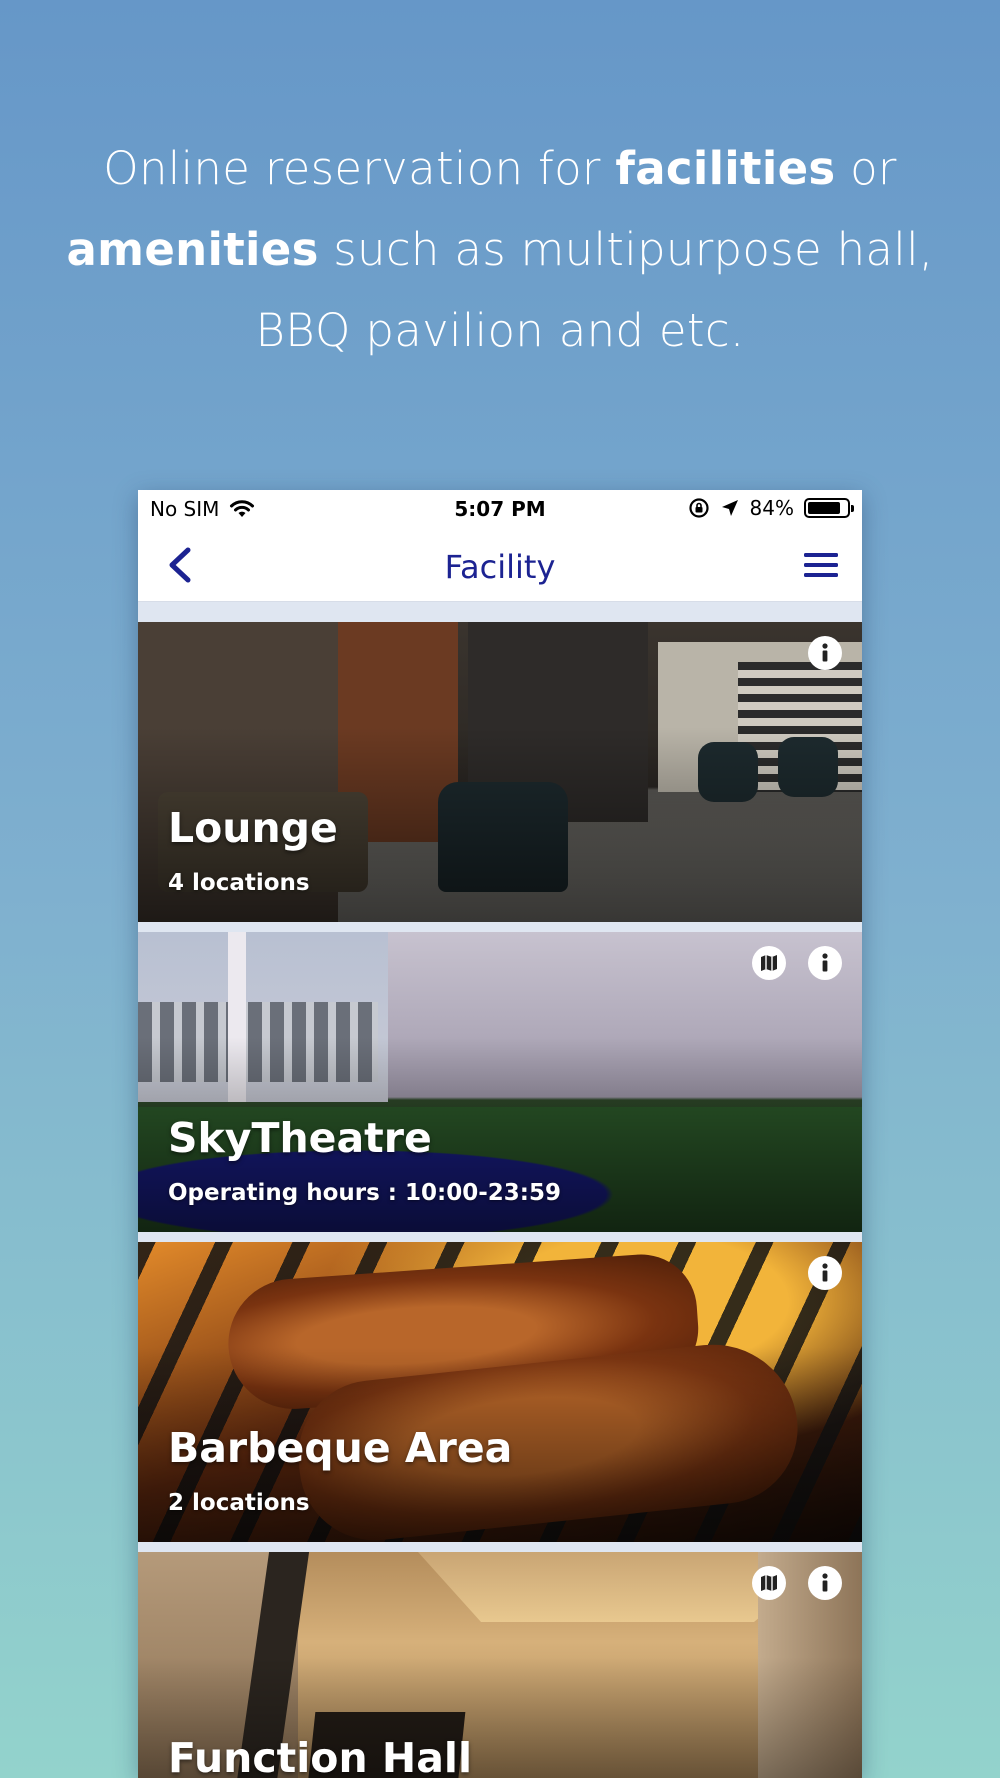  What do you see at coordinates (300, 1138) in the screenshot?
I see `facility-name: SkyTheatre` at bounding box center [300, 1138].